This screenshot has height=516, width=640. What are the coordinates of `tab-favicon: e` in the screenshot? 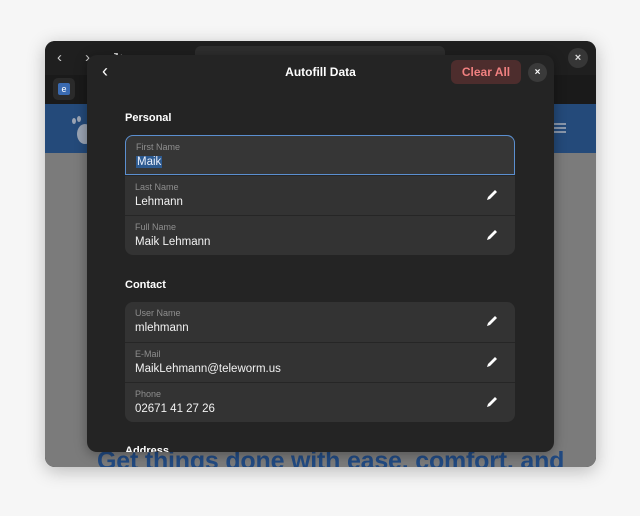 It's located at (64, 89).